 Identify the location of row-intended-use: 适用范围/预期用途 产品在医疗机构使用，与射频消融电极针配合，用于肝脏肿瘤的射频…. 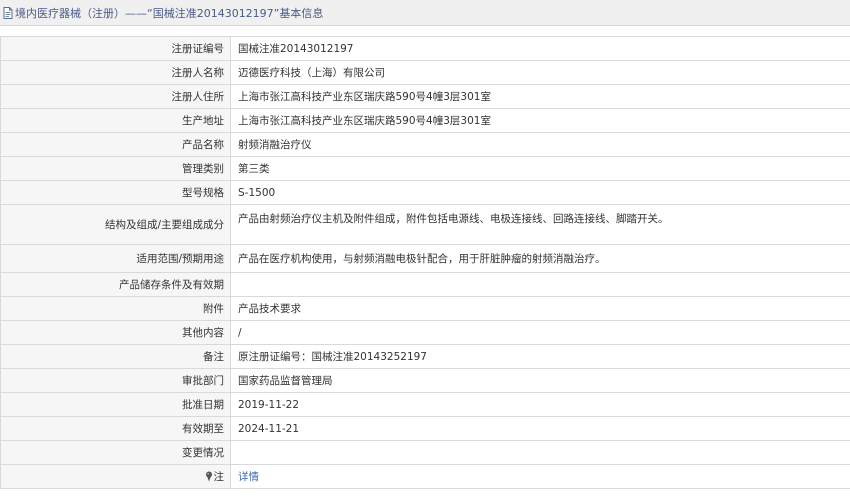
(425, 258).